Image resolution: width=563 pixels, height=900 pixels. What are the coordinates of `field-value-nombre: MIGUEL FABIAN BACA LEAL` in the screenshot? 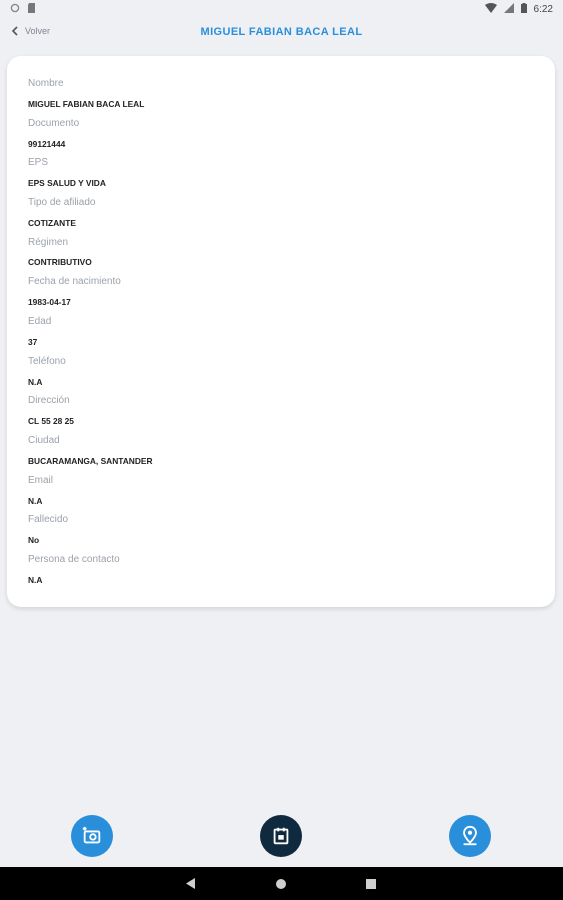 It's located at (86, 104).